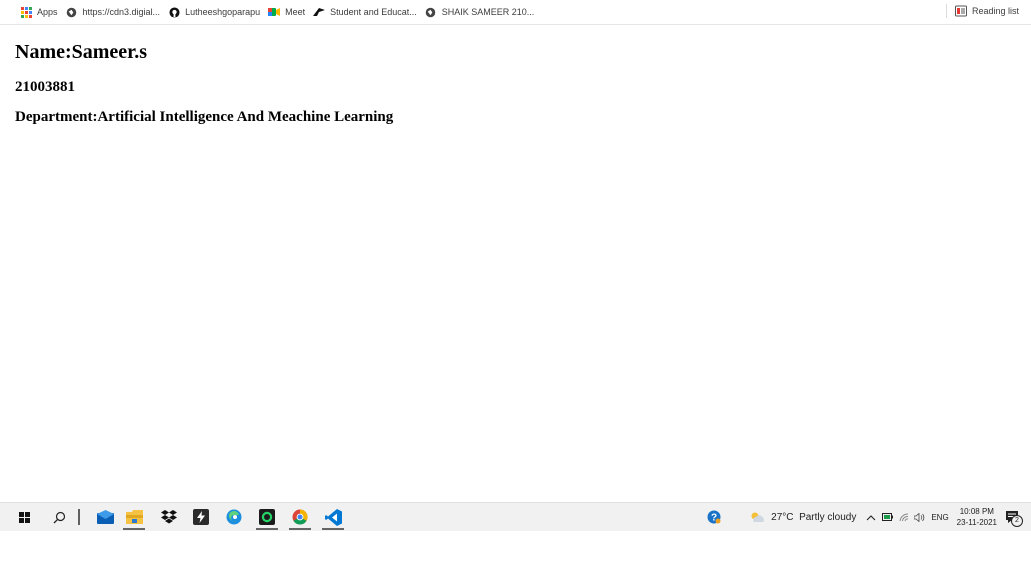 This screenshot has height=564, width=1031. Describe the element at coordinates (105, 517) in the screenshot. I see `mail-icon` at that location.